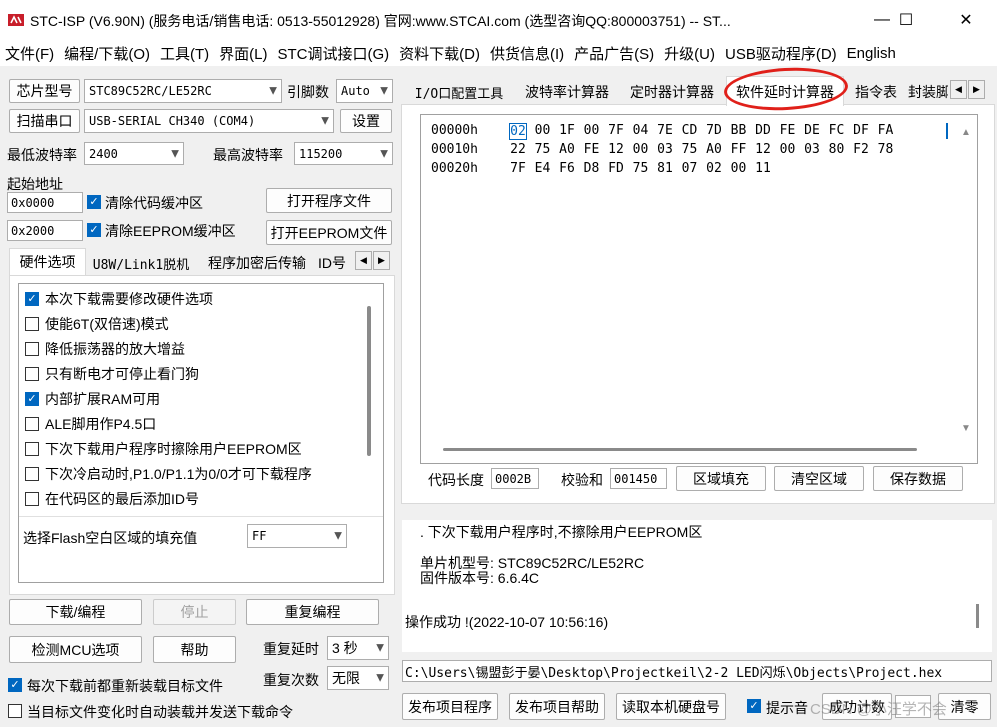  Describe the element at coordinates (871, 53) in the screenshot. I see `menu-english: English` at that location.